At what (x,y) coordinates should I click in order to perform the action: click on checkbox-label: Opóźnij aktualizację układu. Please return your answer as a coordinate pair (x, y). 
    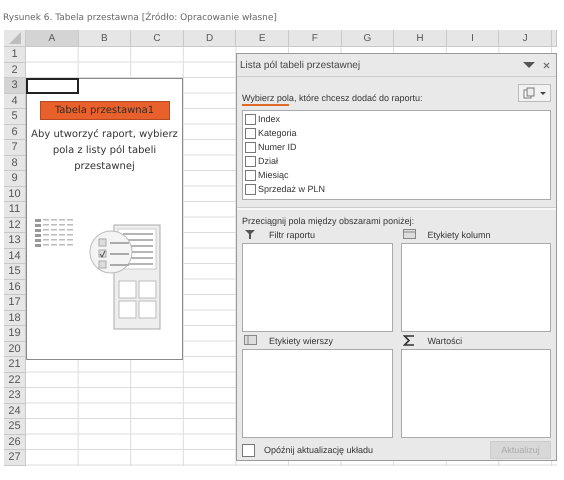
    Looking at the image, I should click on (319, 450).